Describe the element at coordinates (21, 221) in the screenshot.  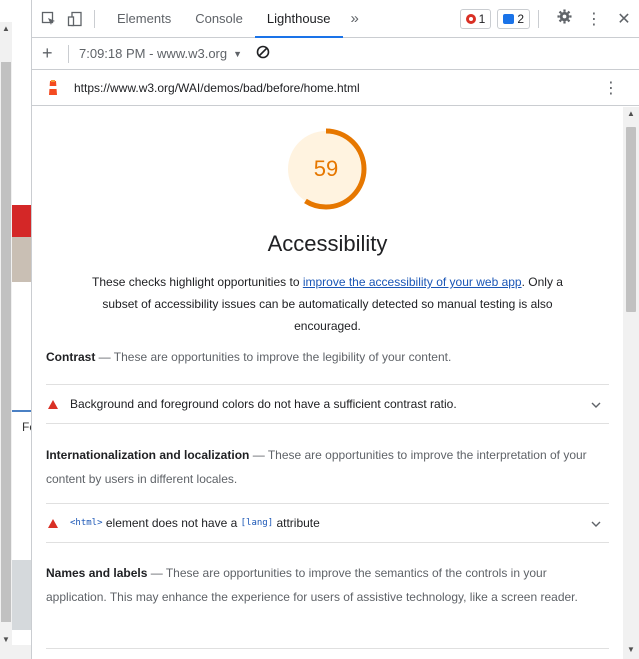
I see `page-banner` at that location.